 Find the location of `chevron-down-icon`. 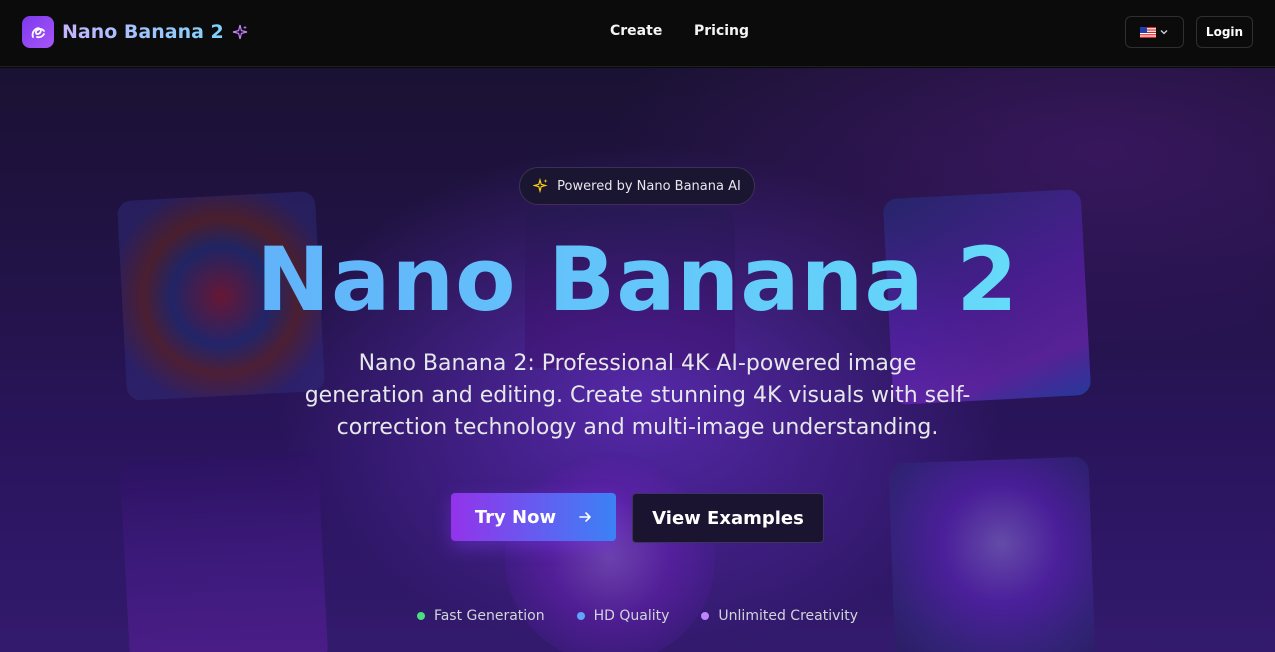

chevron-down-icon is located at coordinates (1164, 32).